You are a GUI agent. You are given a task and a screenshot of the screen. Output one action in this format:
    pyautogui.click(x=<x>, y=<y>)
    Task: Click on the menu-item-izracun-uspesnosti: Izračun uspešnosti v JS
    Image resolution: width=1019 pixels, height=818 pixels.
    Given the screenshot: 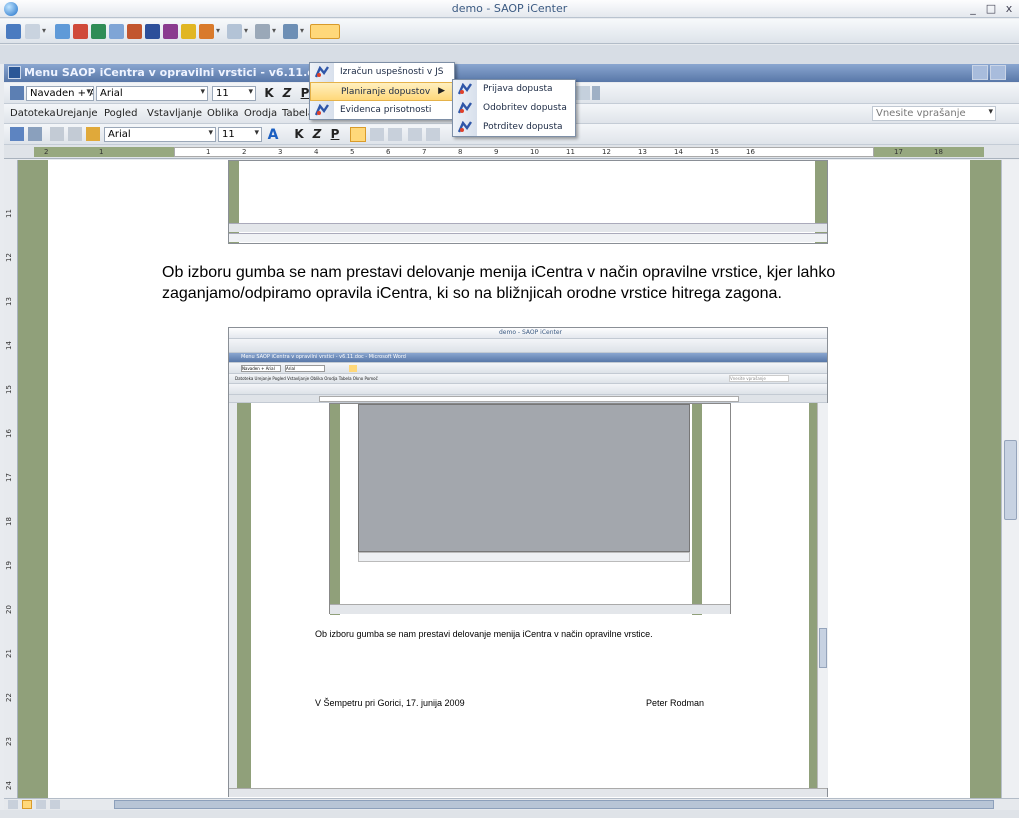 What is the action you would take?
    pyautogui.click(x=382, y=72)
    